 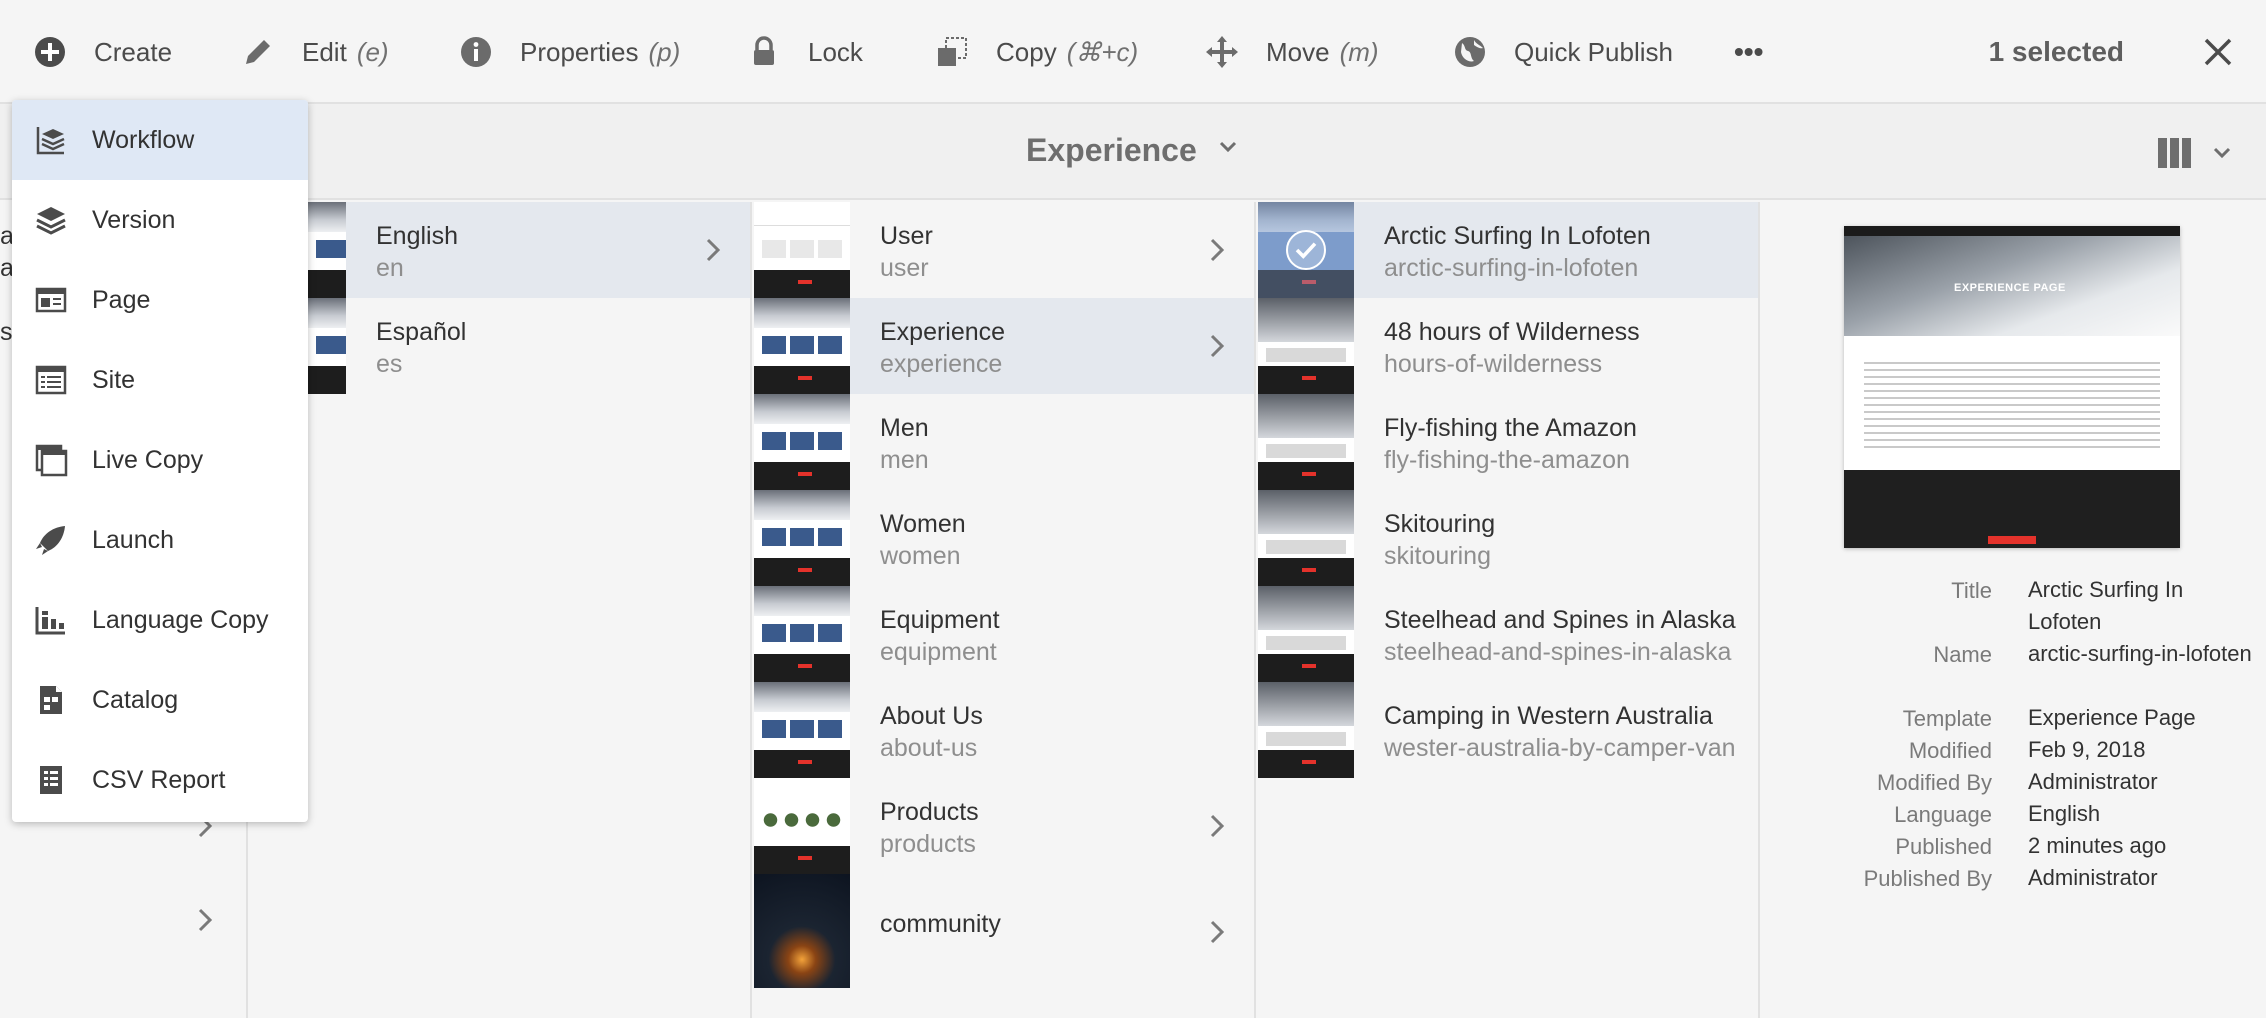 I want to click on menu-item-language-copy: Language Copy, so click(x=160, y=620).